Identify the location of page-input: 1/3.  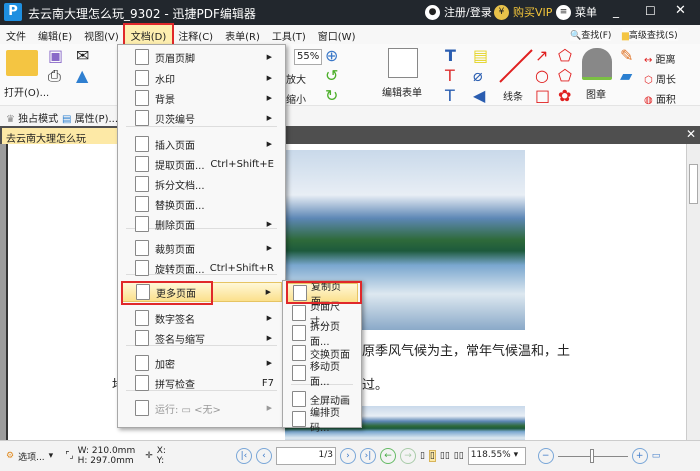
(305, 456).